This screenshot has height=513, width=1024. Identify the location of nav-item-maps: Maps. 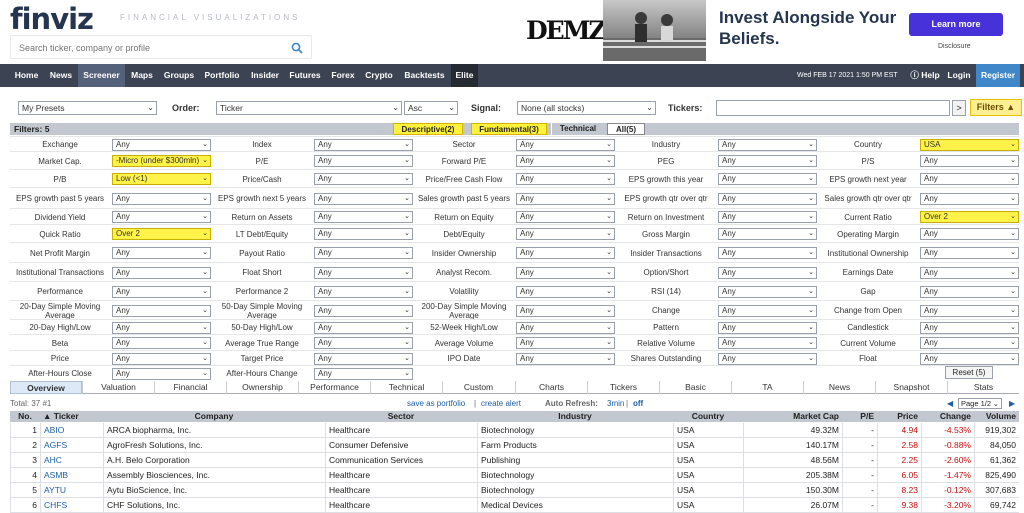
(142, 75).